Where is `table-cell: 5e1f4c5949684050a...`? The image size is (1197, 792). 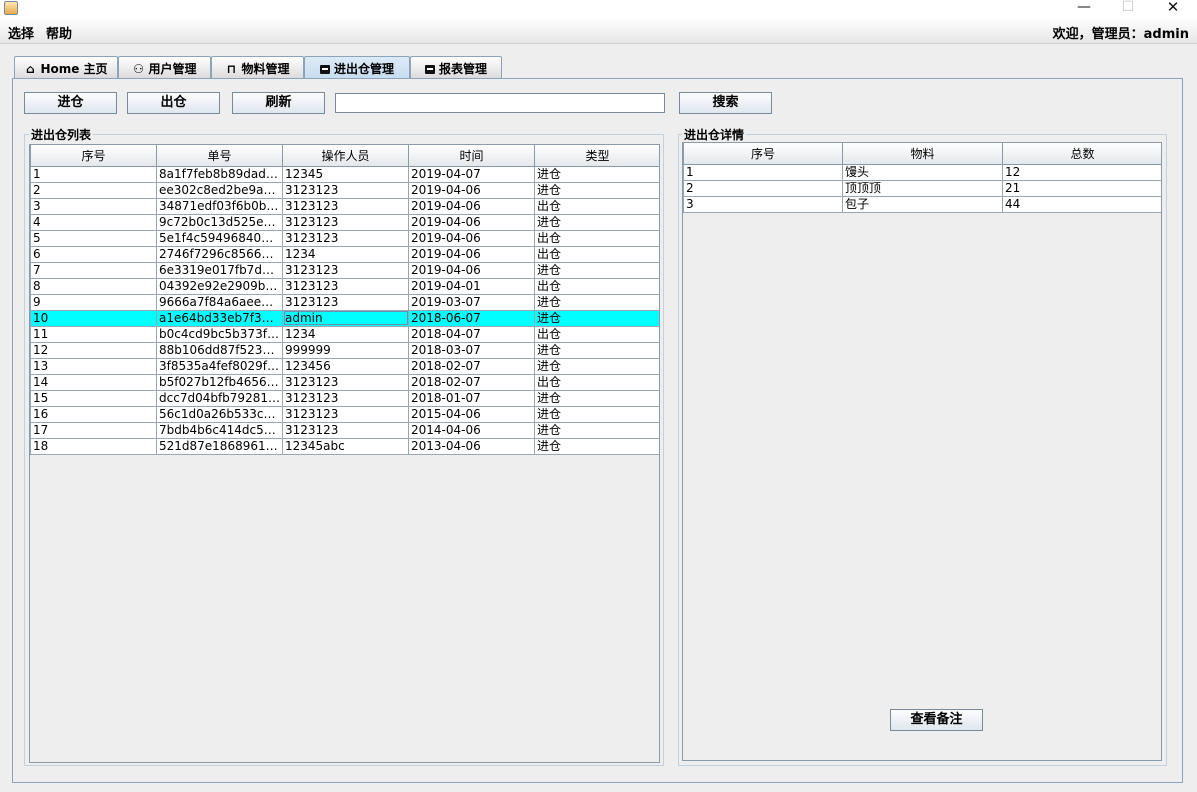
table-cell: 5e1f4c5949684050a... is located at coordinates (219, 238).